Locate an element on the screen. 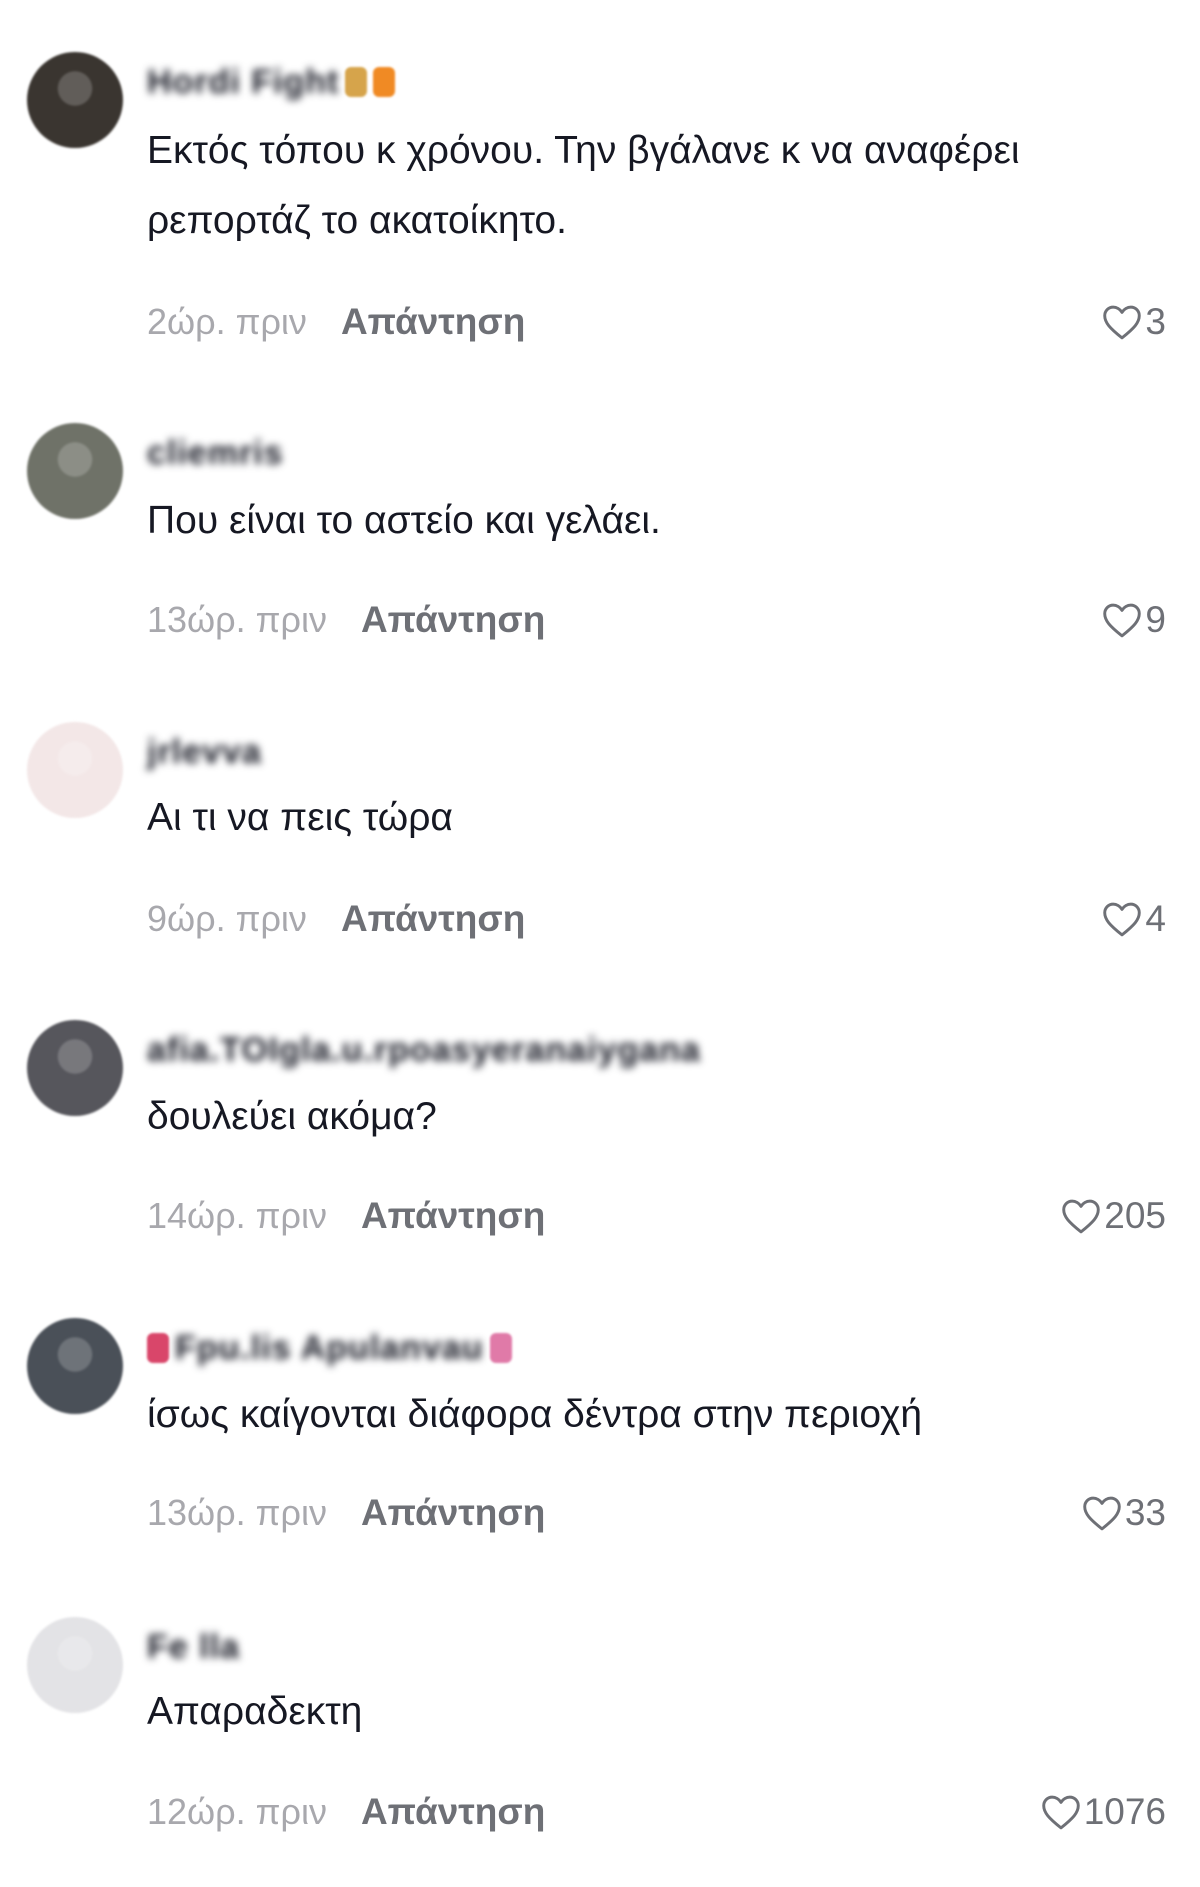 This screenshot has width=1200, height=1887. username-text: Fe lla is located at coordinates (193, 1647).